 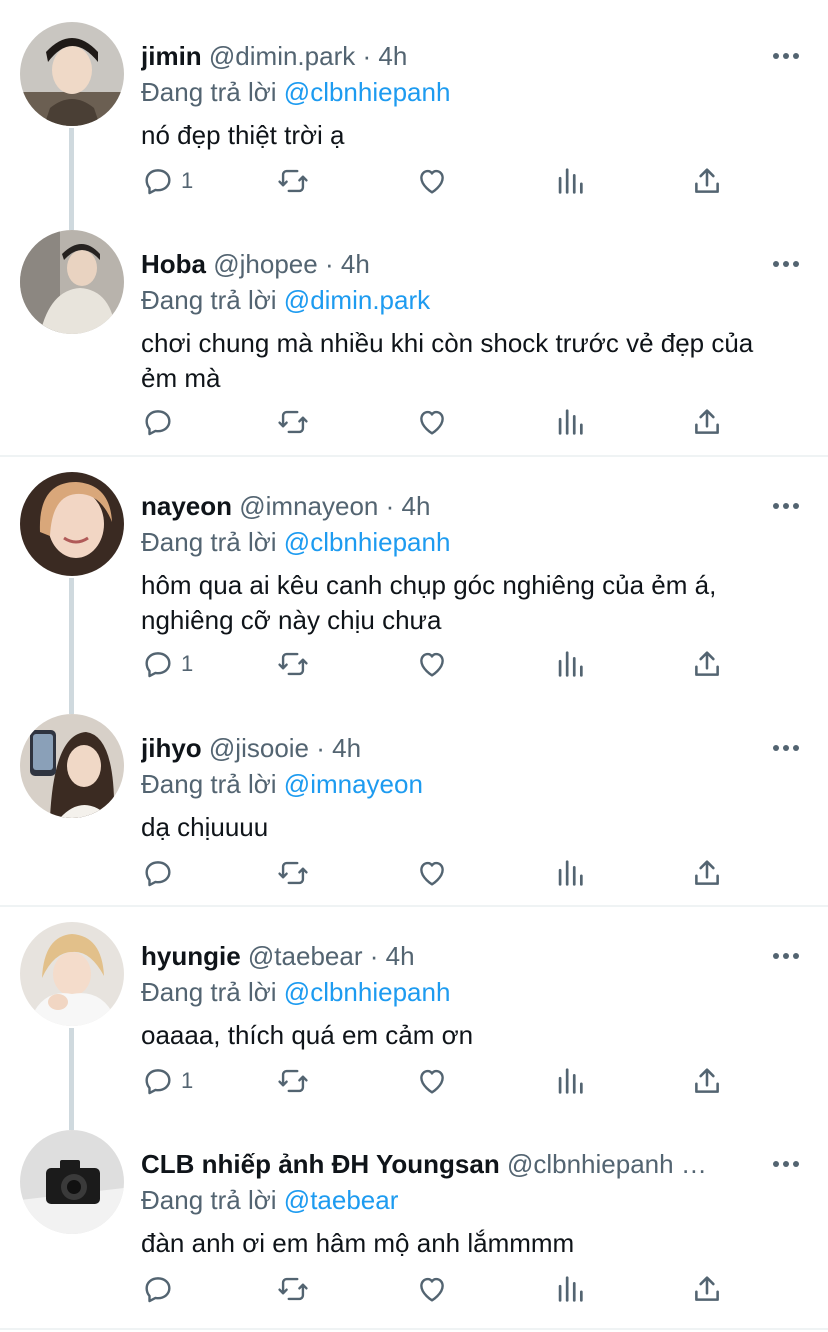 What do you see at coordinates (186, 506) in the screenshot?
I see `display-name: nayeon` at bounding box center [186, 506].